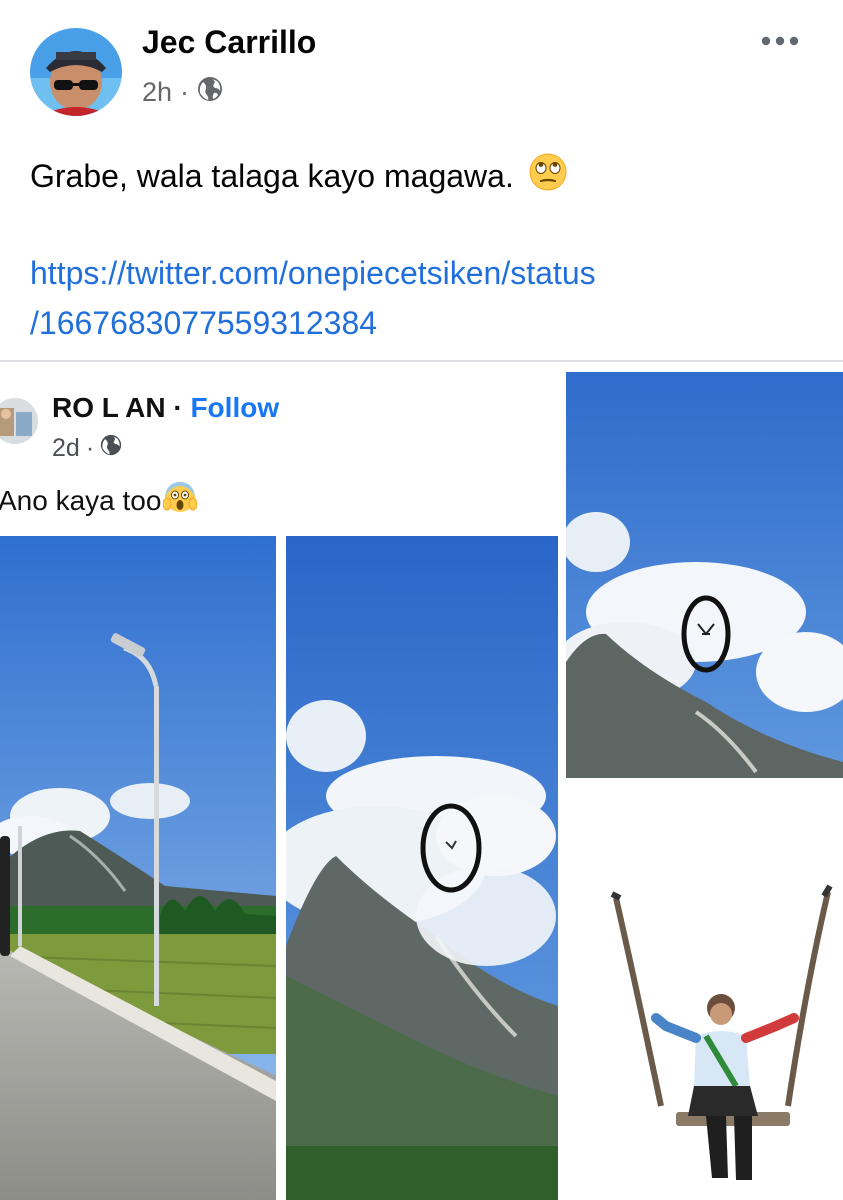  I want to click on face-screaming-in-fear-icon, so click(180, 500).